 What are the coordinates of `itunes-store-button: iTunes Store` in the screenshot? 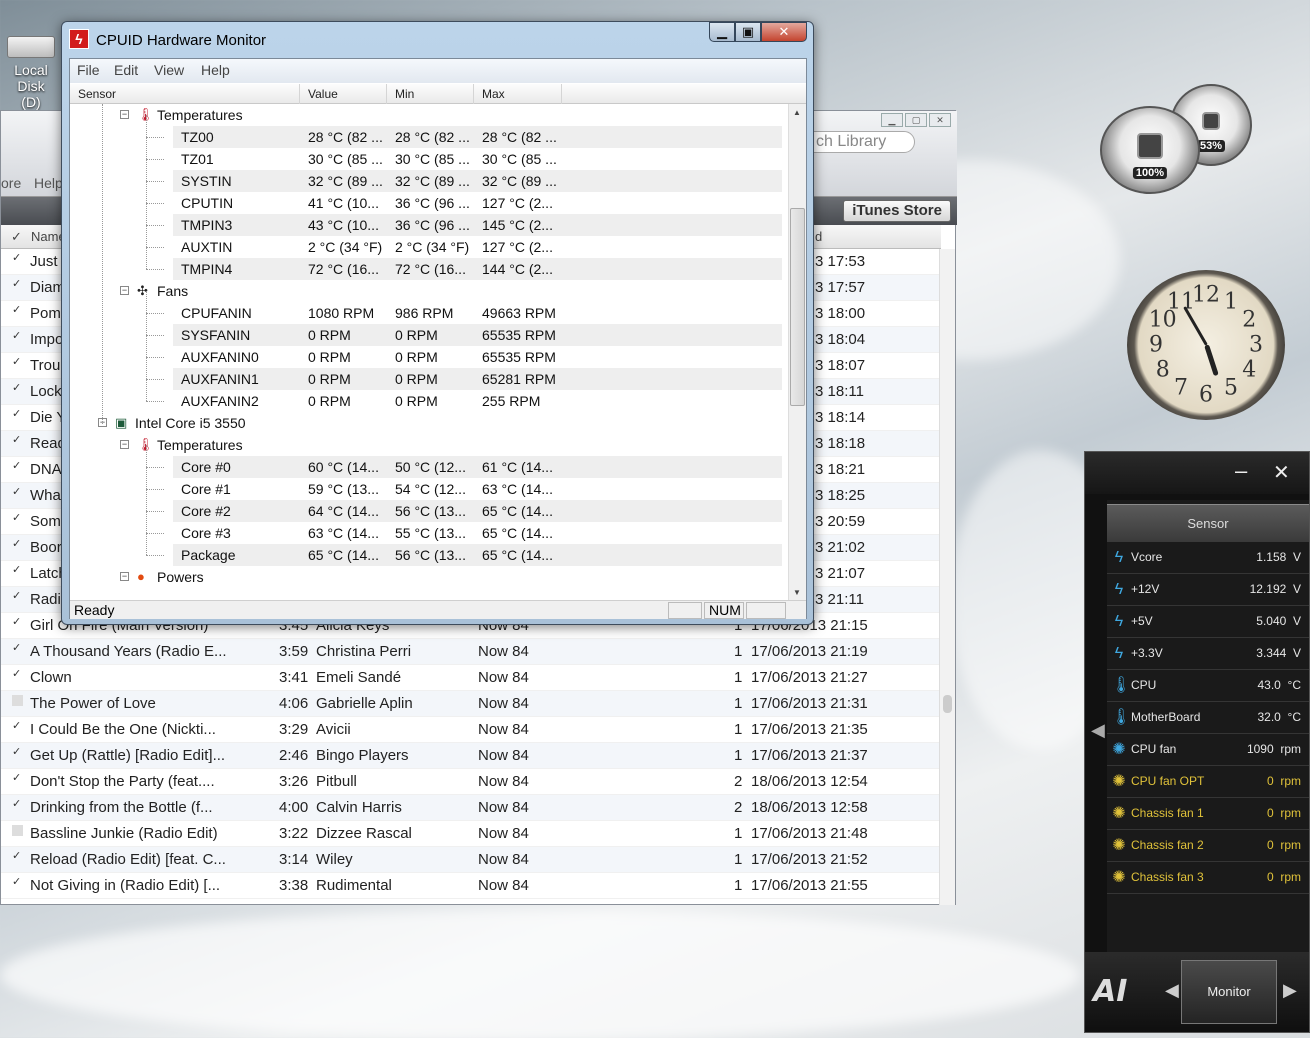 It's located at (897, 211).